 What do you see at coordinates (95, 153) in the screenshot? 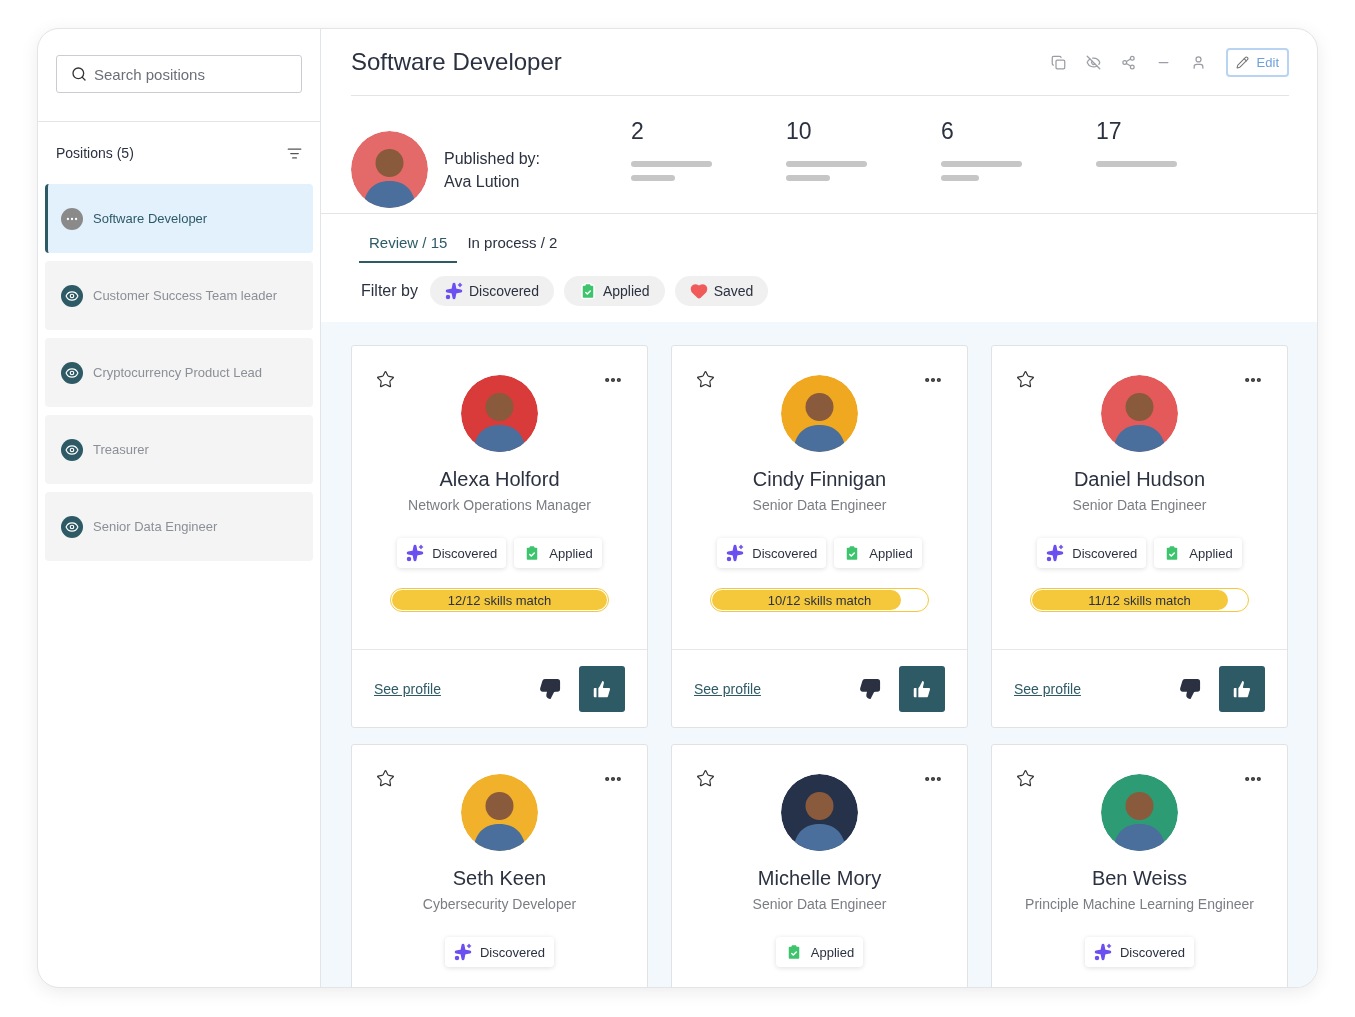
I see `positions-header: Positions (5)` at bounding box center [95, 153].